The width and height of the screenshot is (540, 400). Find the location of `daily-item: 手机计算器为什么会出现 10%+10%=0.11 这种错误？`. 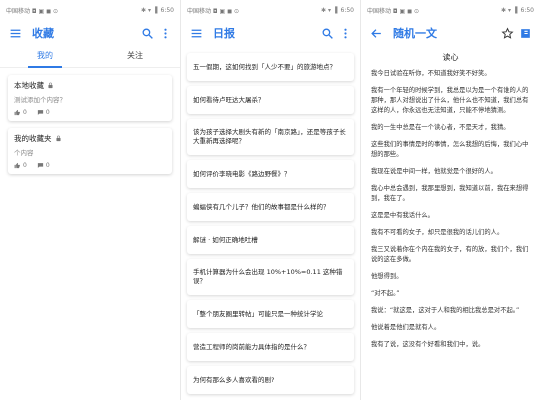

daily-item: 手机计算器为什么会出现 10%+10%=0.11 这种错误？ is located at coordinates (270, 277).